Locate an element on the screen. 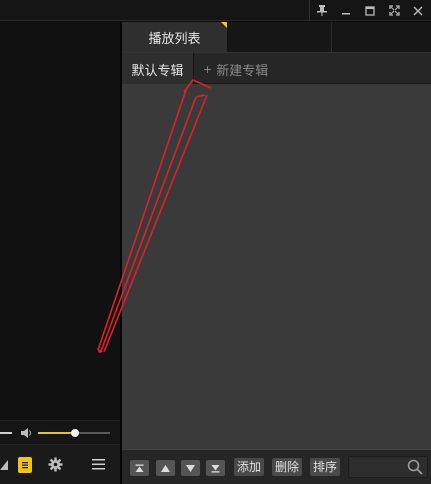 This screenshot has height=484, width=431. playlist-tabbar: 播放列表 is located at coordinates (276, 37).